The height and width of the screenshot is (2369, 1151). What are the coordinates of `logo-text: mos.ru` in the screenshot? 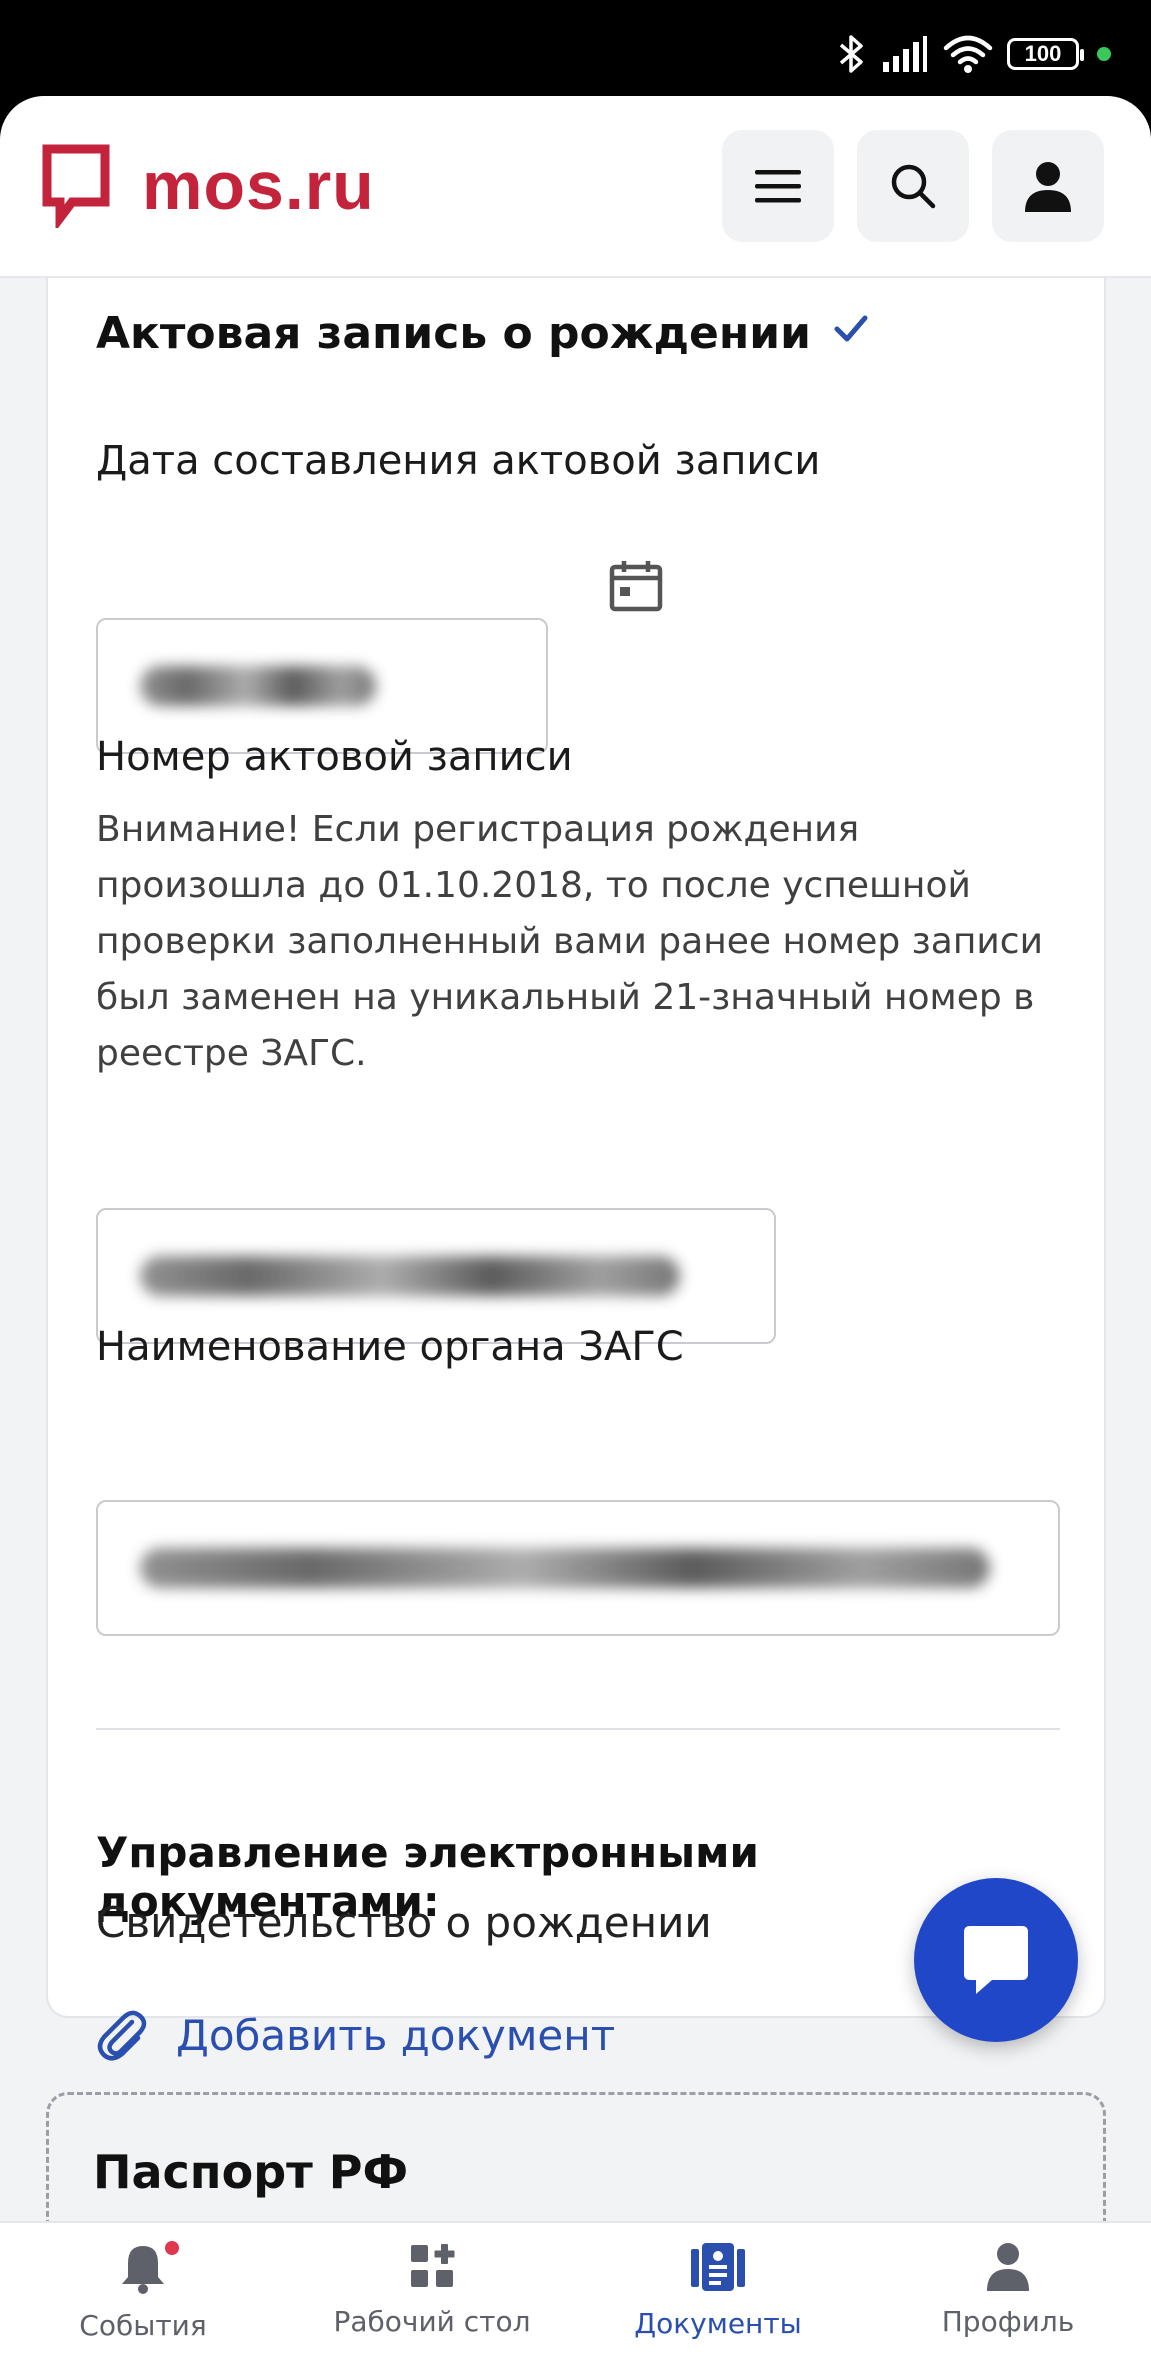 It's located at (258, 186).